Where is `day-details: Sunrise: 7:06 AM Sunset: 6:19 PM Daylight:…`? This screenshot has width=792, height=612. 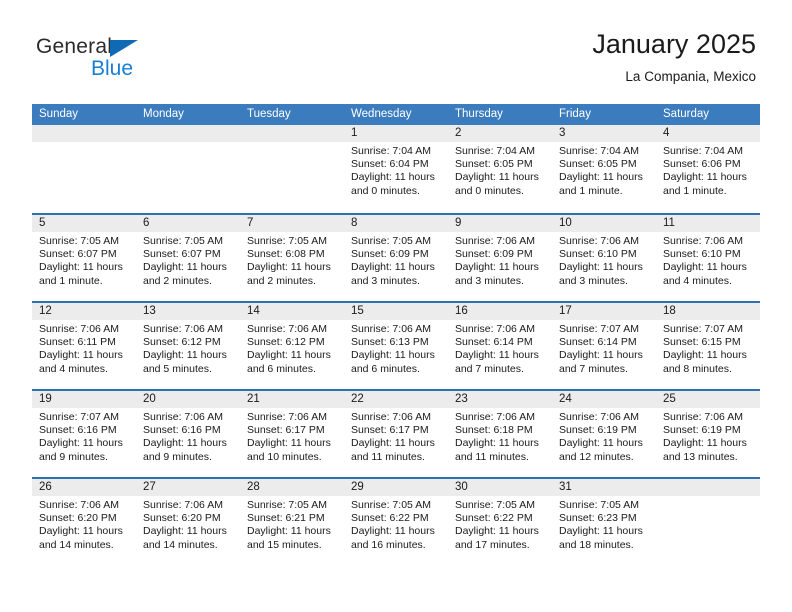 day-details: Sunrise: 7:06 AM Sunset: 6:19 PM Daylight:… is located at coordinates (604, 436).